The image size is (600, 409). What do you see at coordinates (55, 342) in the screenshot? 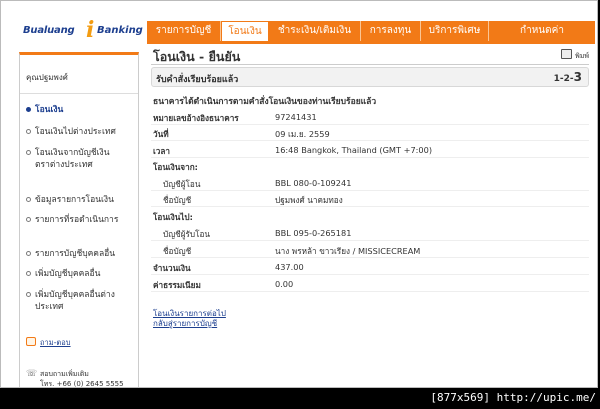
I see `faq-label: ถาม-ตอบ` at bounding box center [55, 342].